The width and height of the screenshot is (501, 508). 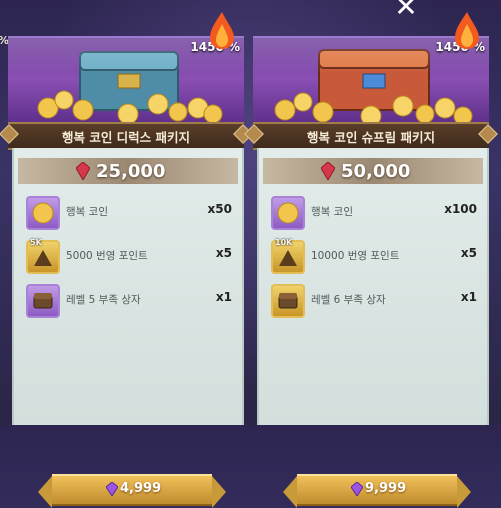 What do you see at coordinates (386, 488) in the screenshot?
I see `buy-price: 9,999` at bounding box center [386, 488].